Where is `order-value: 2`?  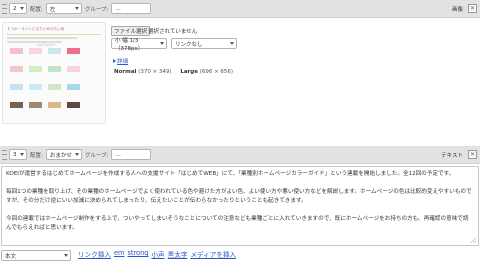 order-value: 2 is located at coordinates (15, 8).